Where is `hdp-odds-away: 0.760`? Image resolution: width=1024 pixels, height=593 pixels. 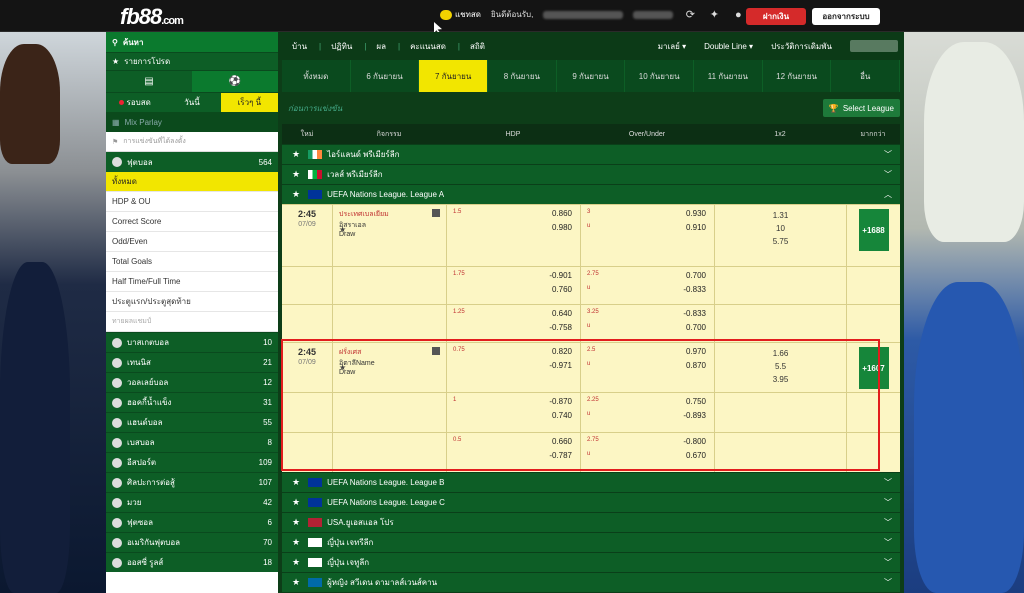 hdp-odds-away: 0.760 is located at coordinates (562, 289).